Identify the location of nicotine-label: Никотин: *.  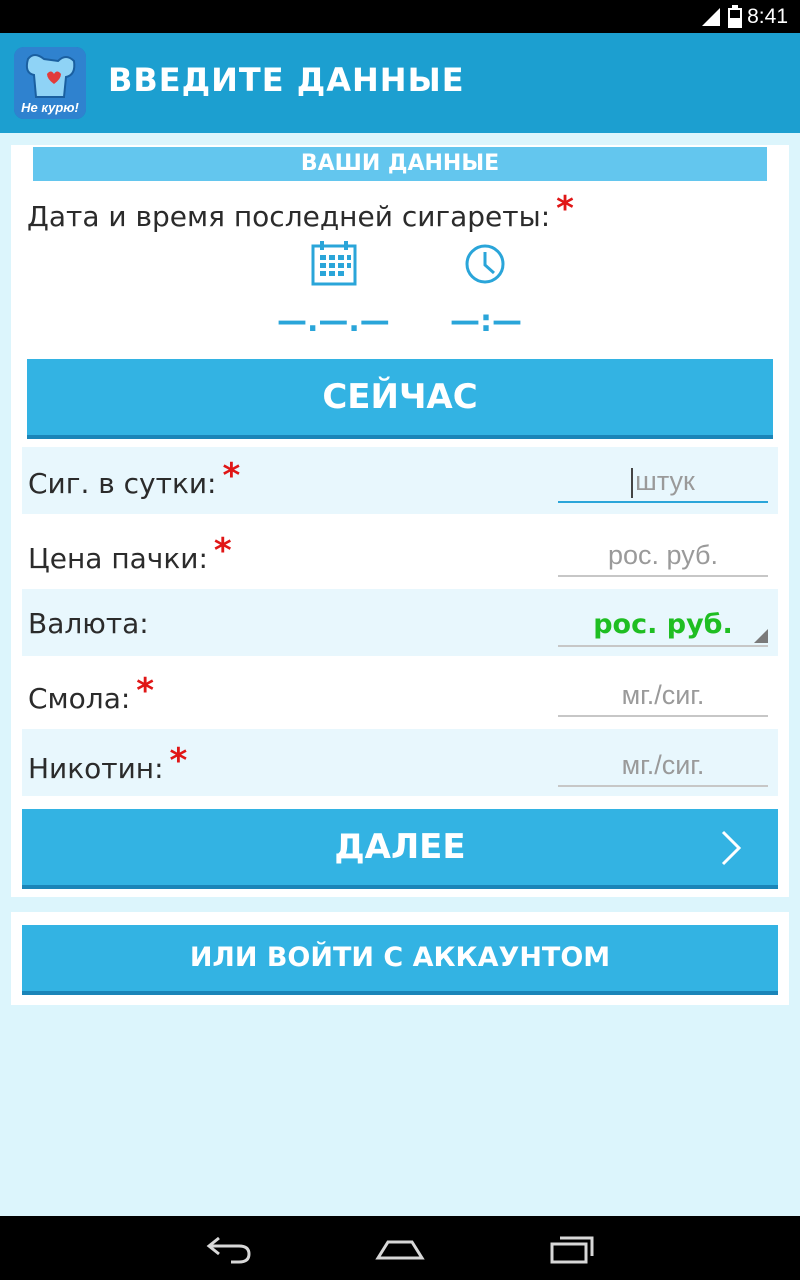
(108, 763).